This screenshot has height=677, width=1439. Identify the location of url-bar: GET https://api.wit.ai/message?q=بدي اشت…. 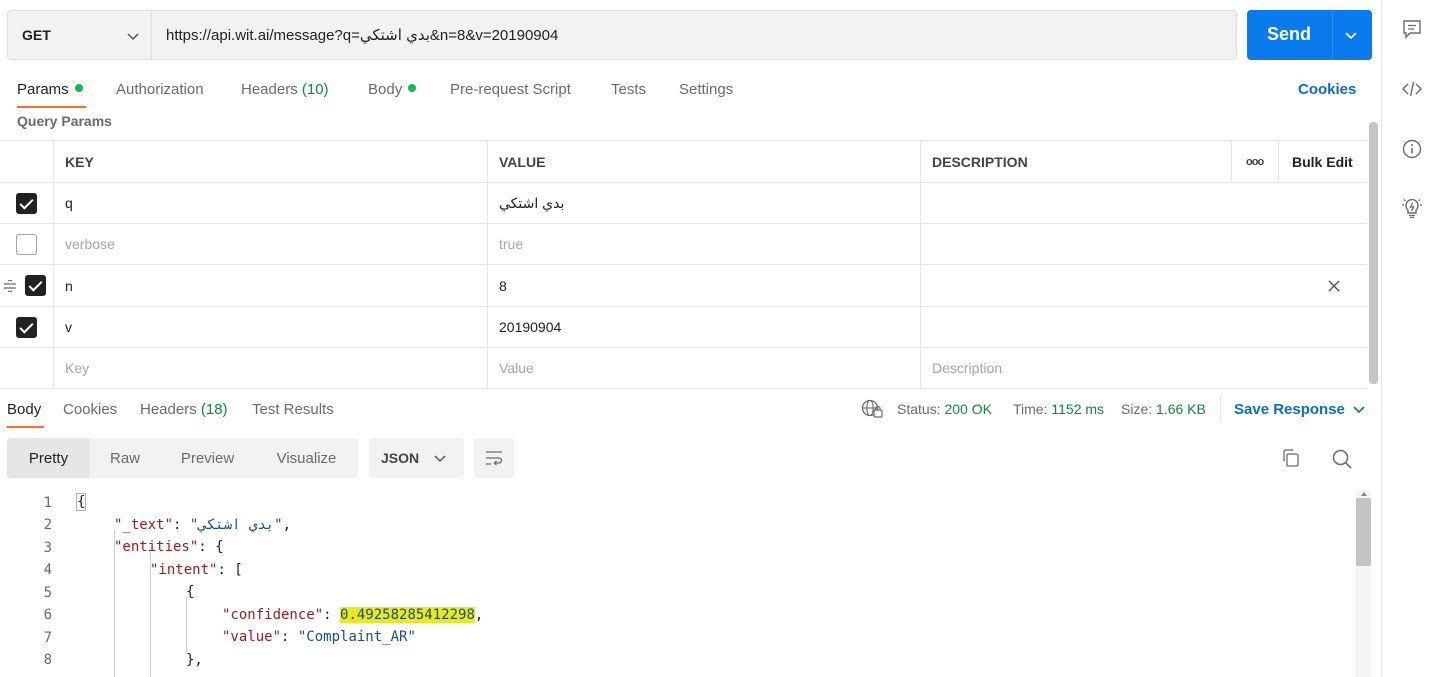
(622, 35).